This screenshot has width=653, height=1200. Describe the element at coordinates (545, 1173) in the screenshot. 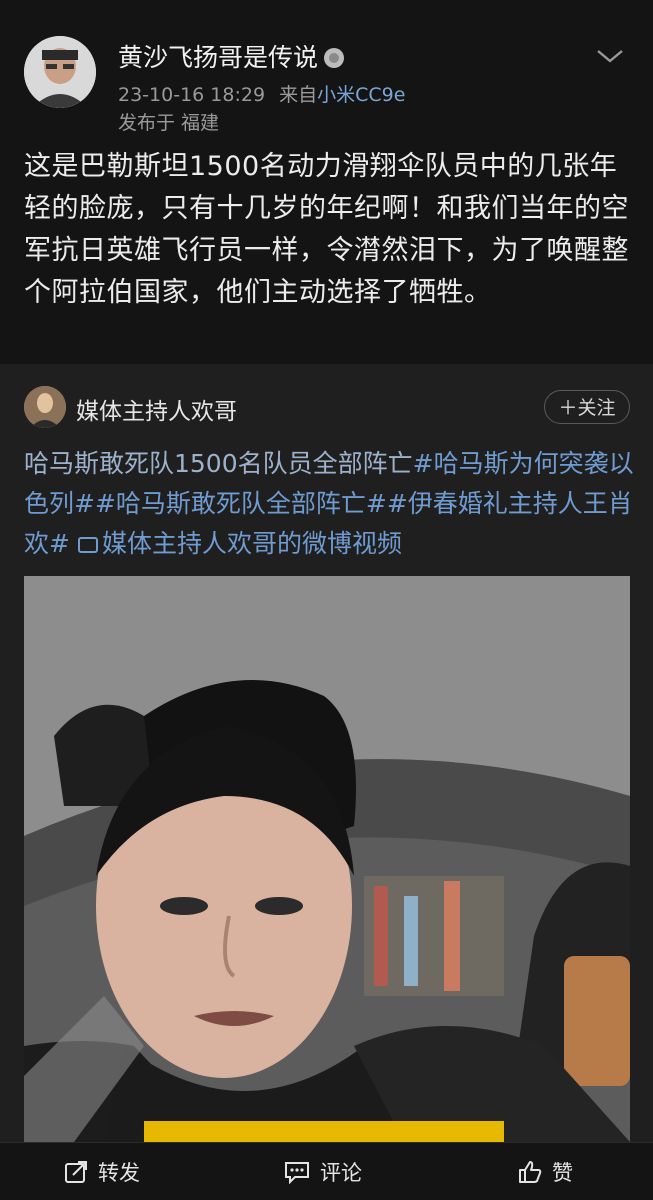

I see `like-action: 赞` at that location.